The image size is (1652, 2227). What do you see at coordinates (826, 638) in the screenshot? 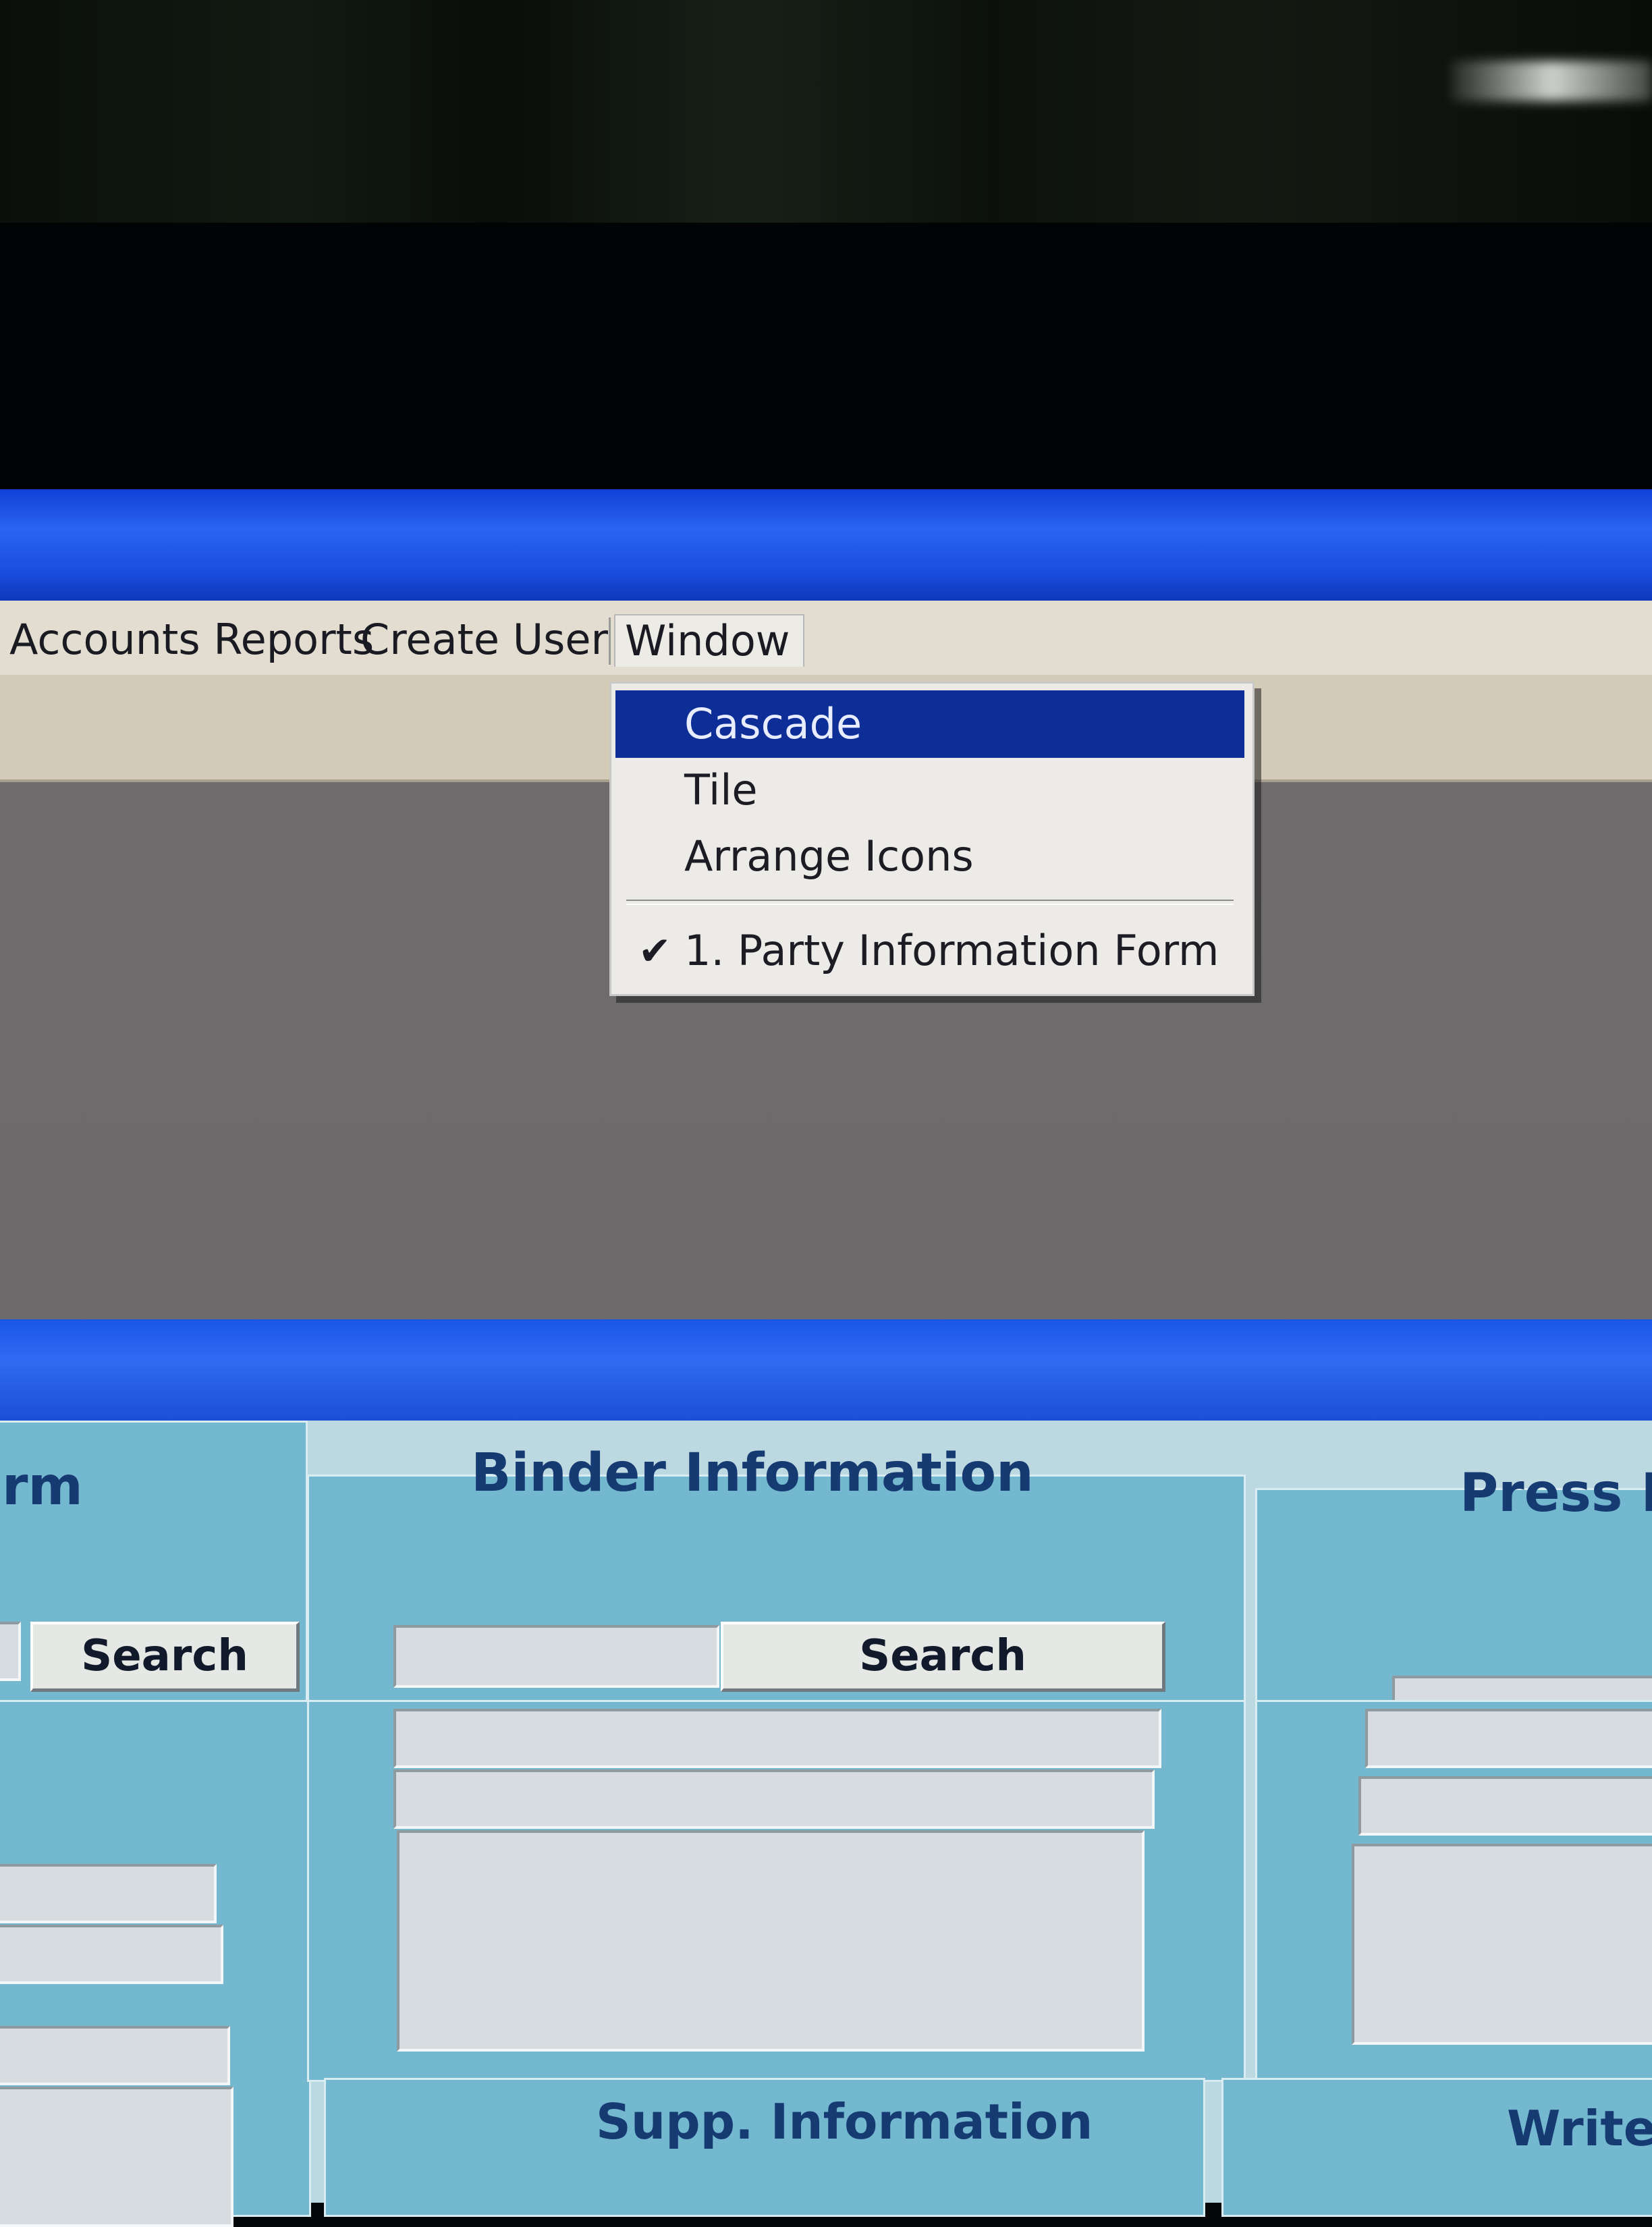
I see `menu-bar: Accounts Reports Create User Window` at bounding box center [826, 638].